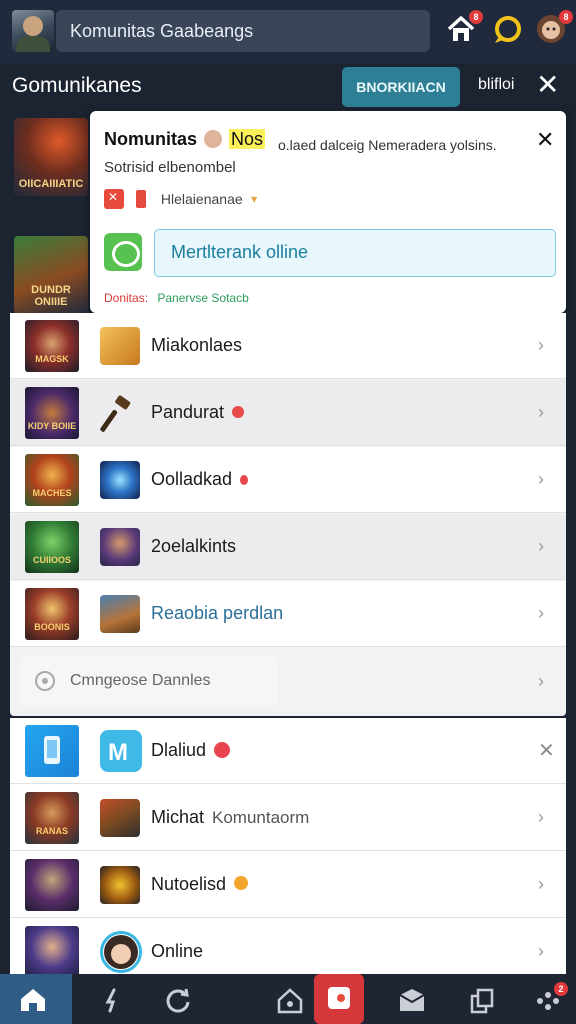 The height and width of the screenshot is (1024, 576). Describe the element at coordinates (288, 346) in the screenshot. I see `list-item: MAGSK Miakonlaes ›` at that location.